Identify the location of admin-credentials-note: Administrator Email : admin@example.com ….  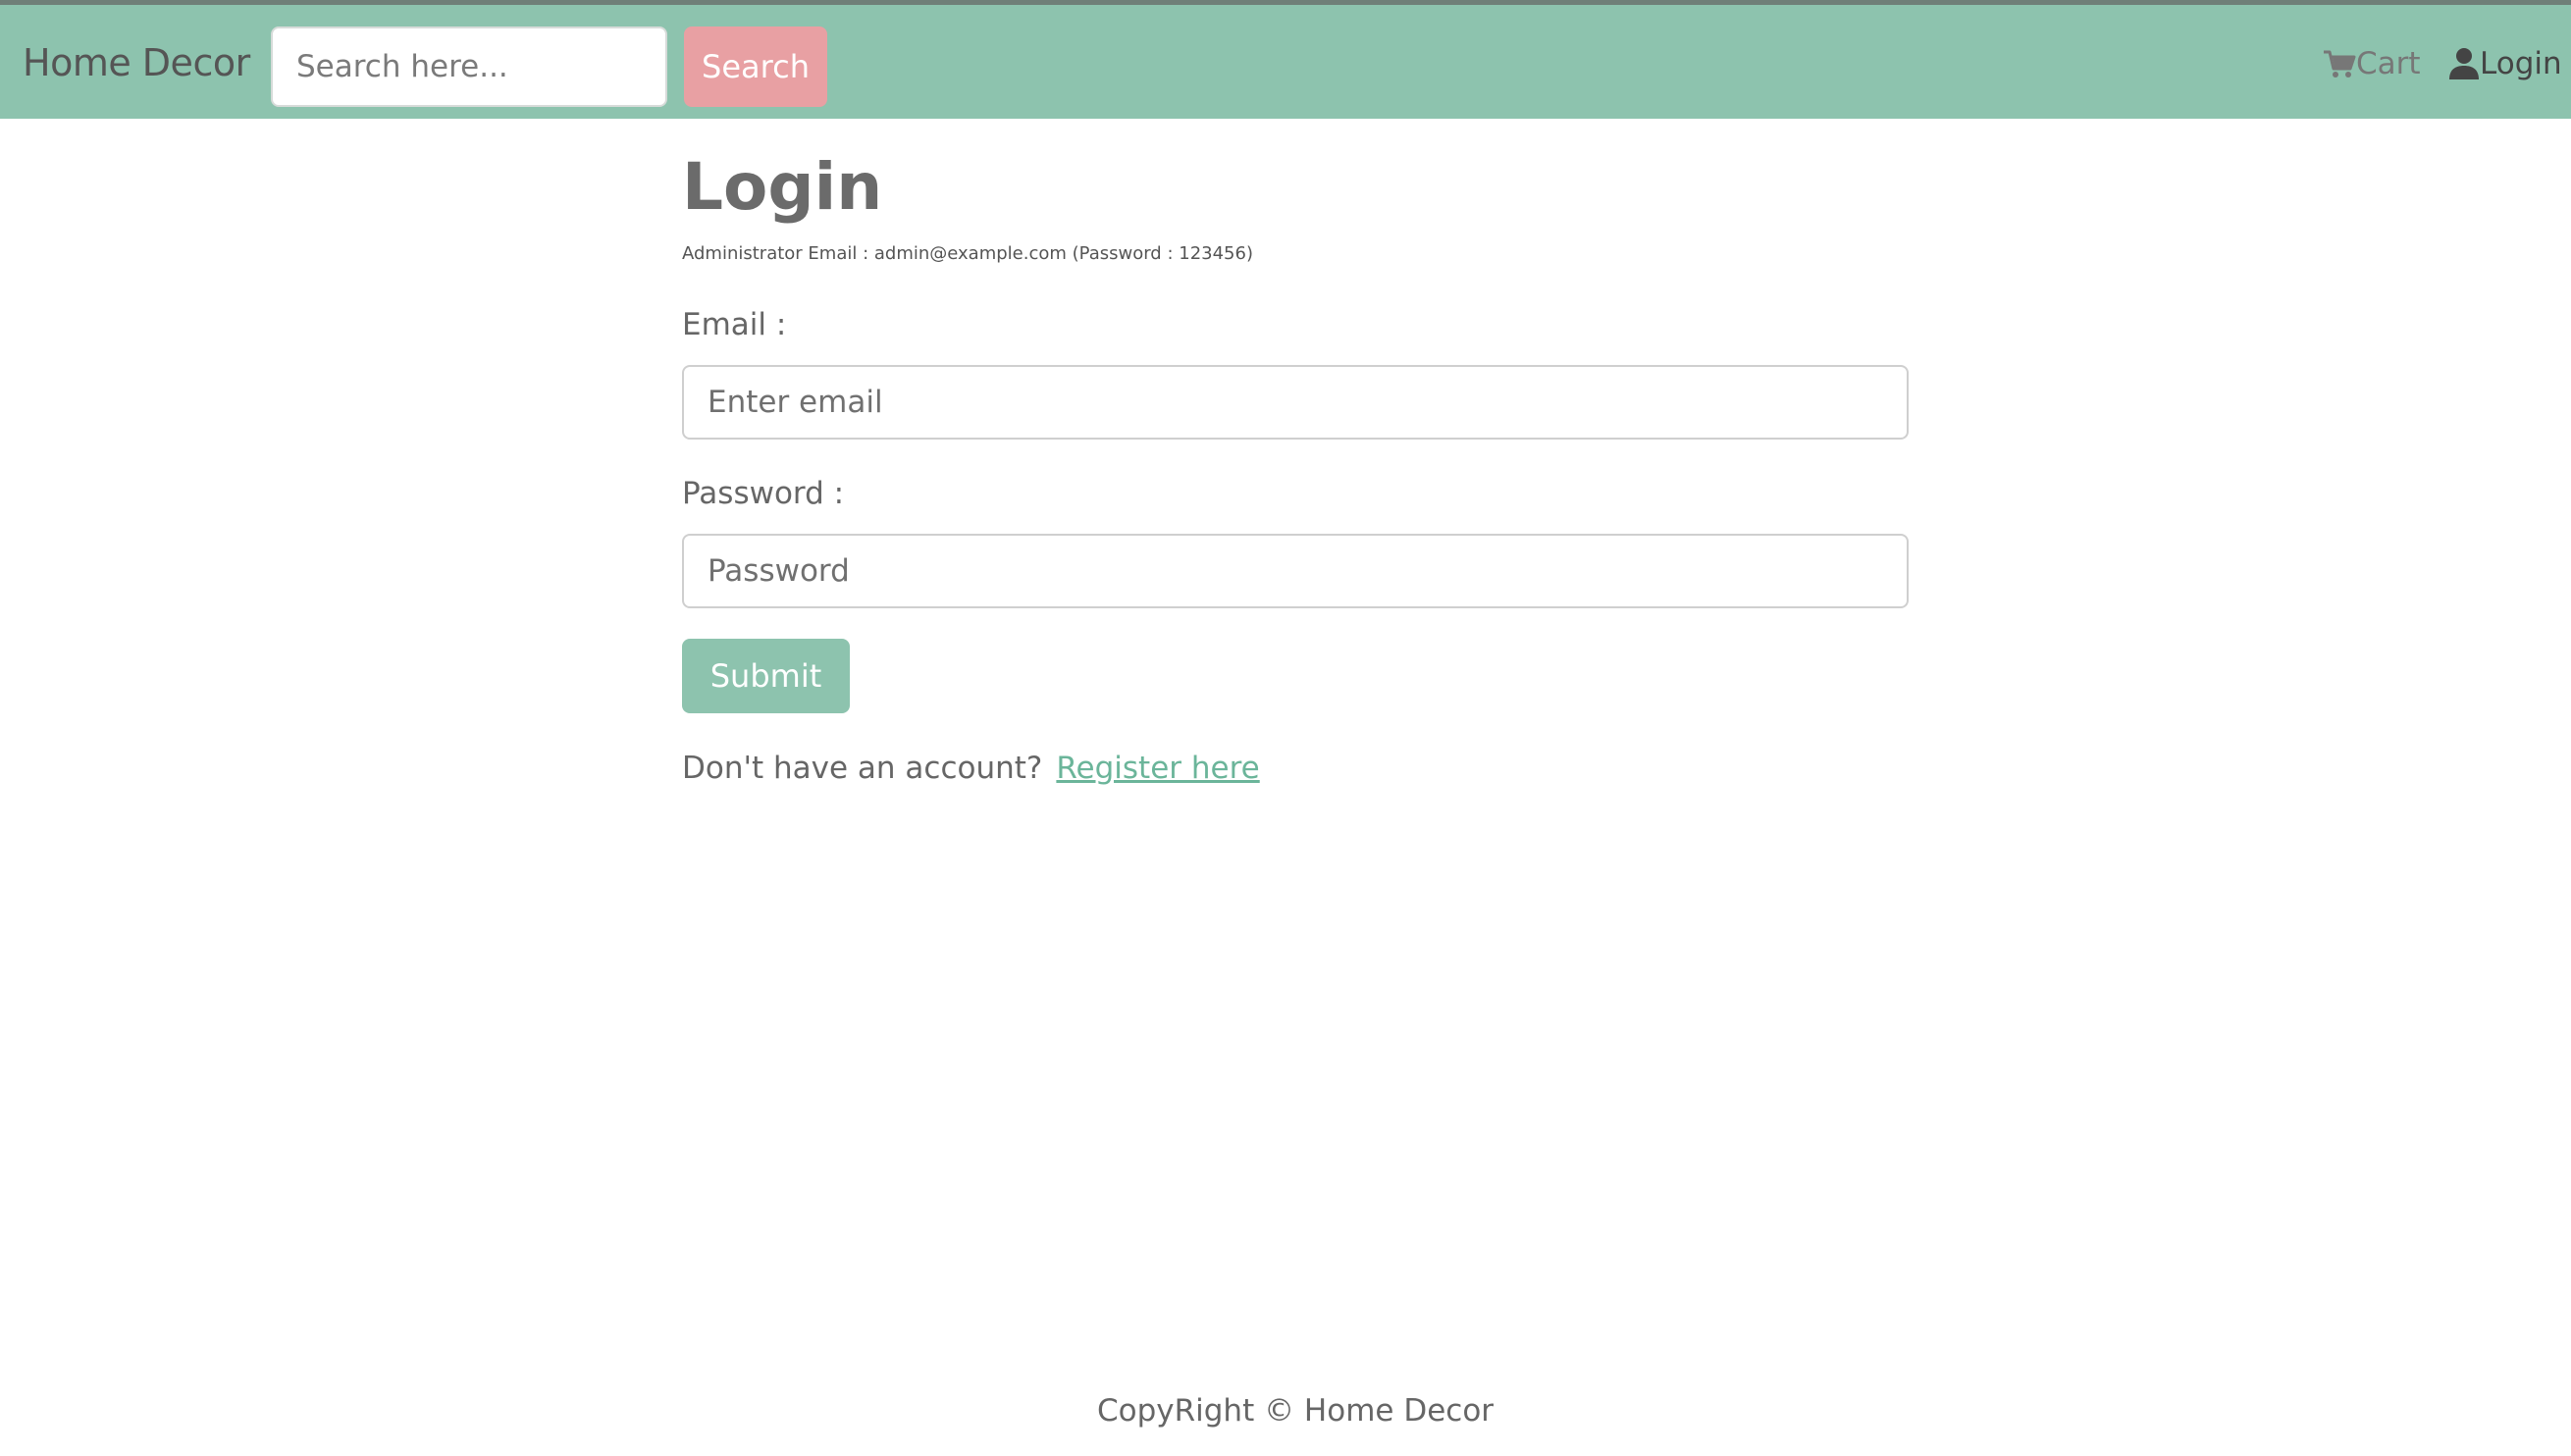
(968, 253).